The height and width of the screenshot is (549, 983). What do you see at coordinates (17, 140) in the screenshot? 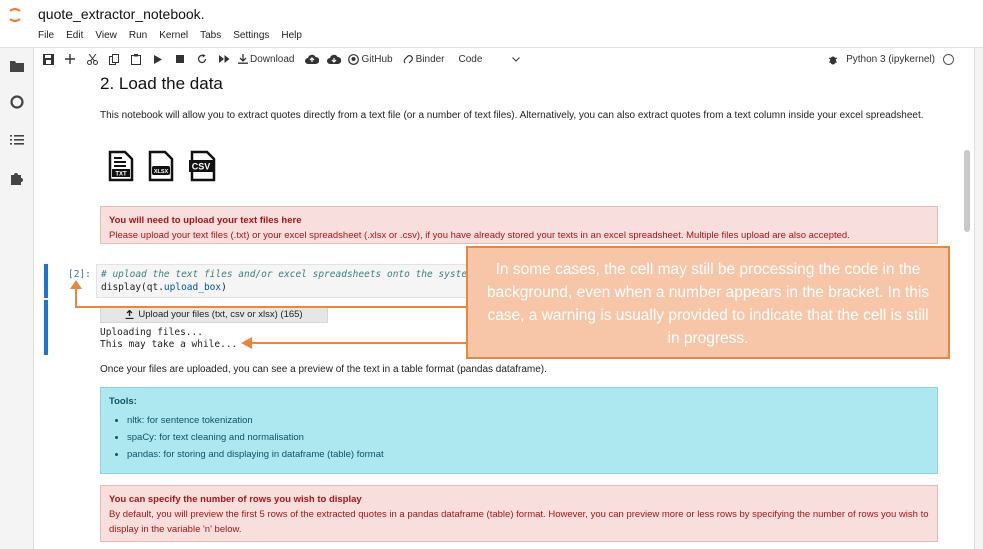
I see `toc-icon` at bounding box center [17, 140].